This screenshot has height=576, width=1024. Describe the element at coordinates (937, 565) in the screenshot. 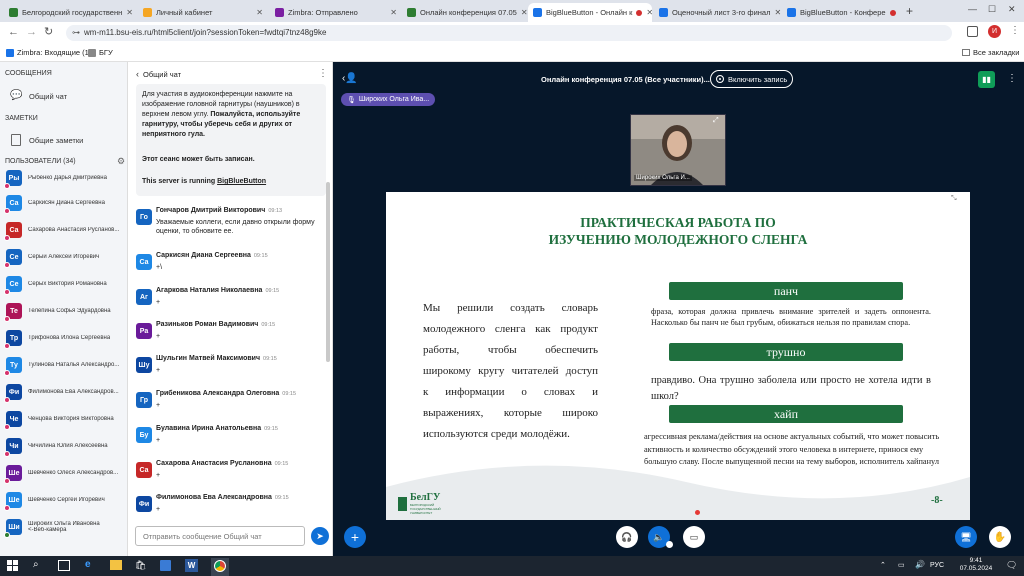

I see `keyboard-language: РУС` at that location.